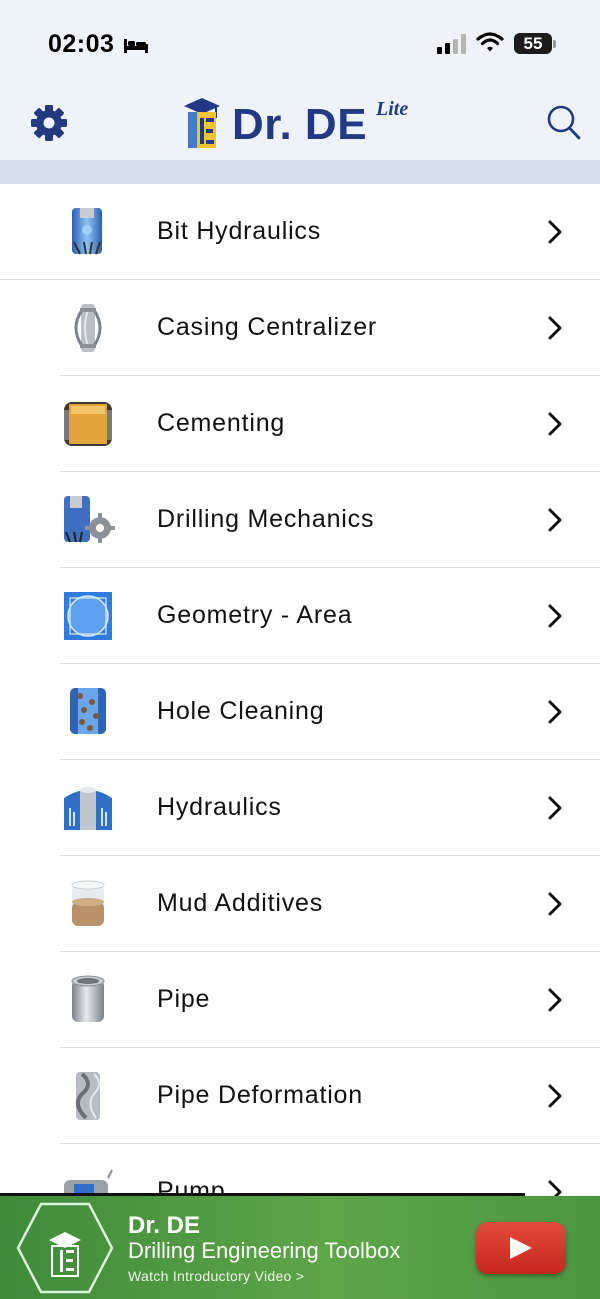 Image resolution: width=600 pixels, height=1299 pixels. Describe the element at coordinates (300, 172) in the screenshot. I see `header-divider` at that location.